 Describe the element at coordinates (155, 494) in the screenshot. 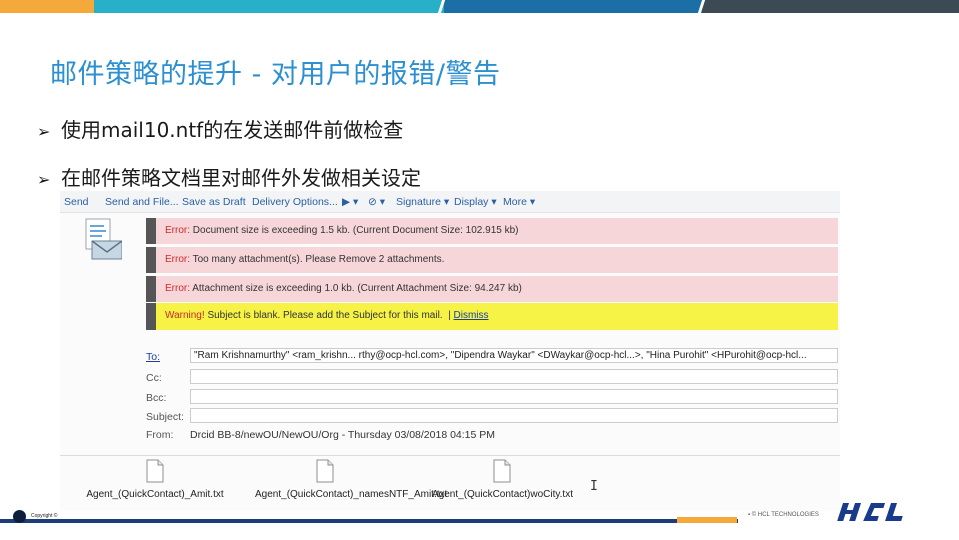

I see `attachment-name: Agent_(QuickContact)_Amit.txt` at that location.